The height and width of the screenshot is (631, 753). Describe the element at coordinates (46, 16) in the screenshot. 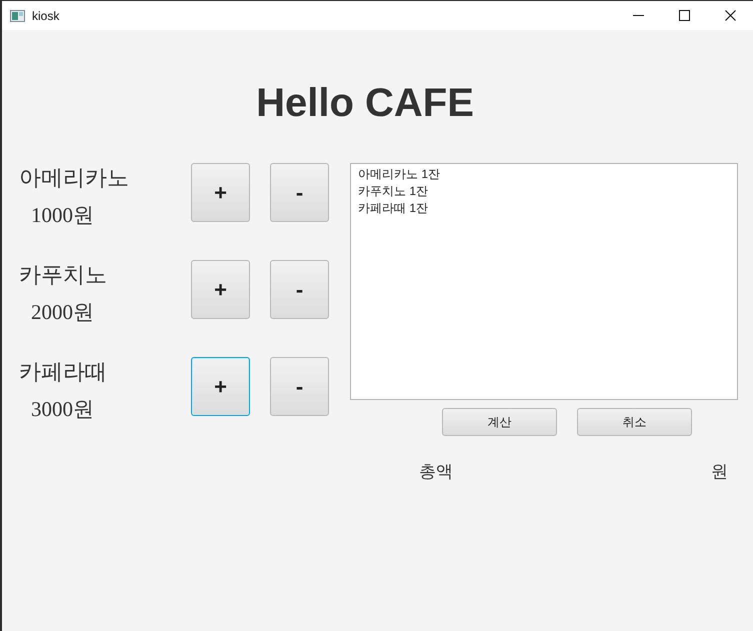

I see `window-title: kiosk` at that location.